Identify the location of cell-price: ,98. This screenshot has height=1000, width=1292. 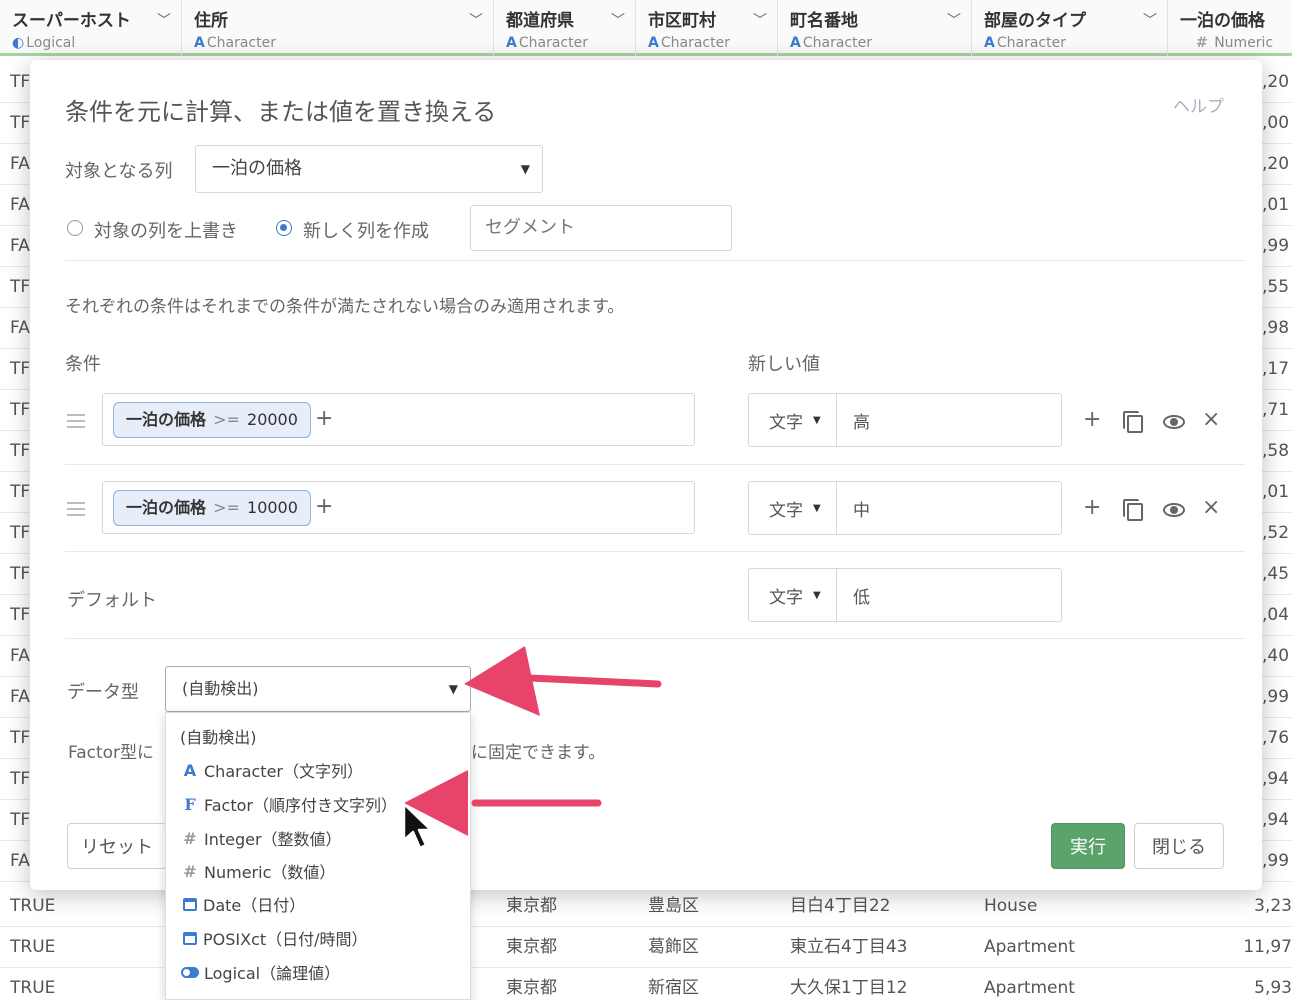
(1276, 328).